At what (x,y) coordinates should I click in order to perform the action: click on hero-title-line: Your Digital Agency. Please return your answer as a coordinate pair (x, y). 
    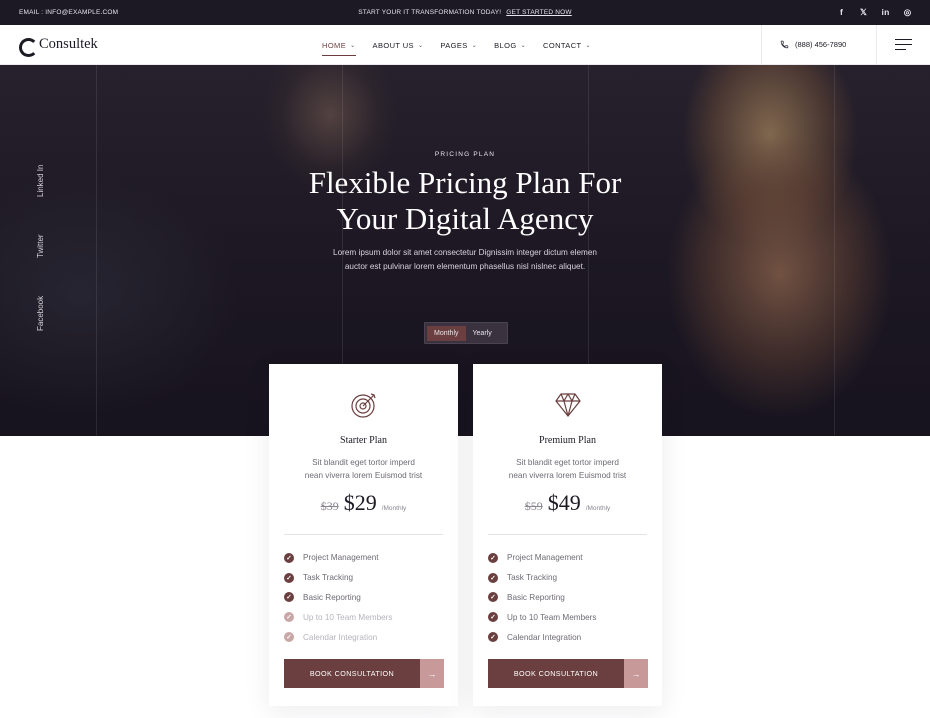
    Looking at the image, I should click on (465, 218).